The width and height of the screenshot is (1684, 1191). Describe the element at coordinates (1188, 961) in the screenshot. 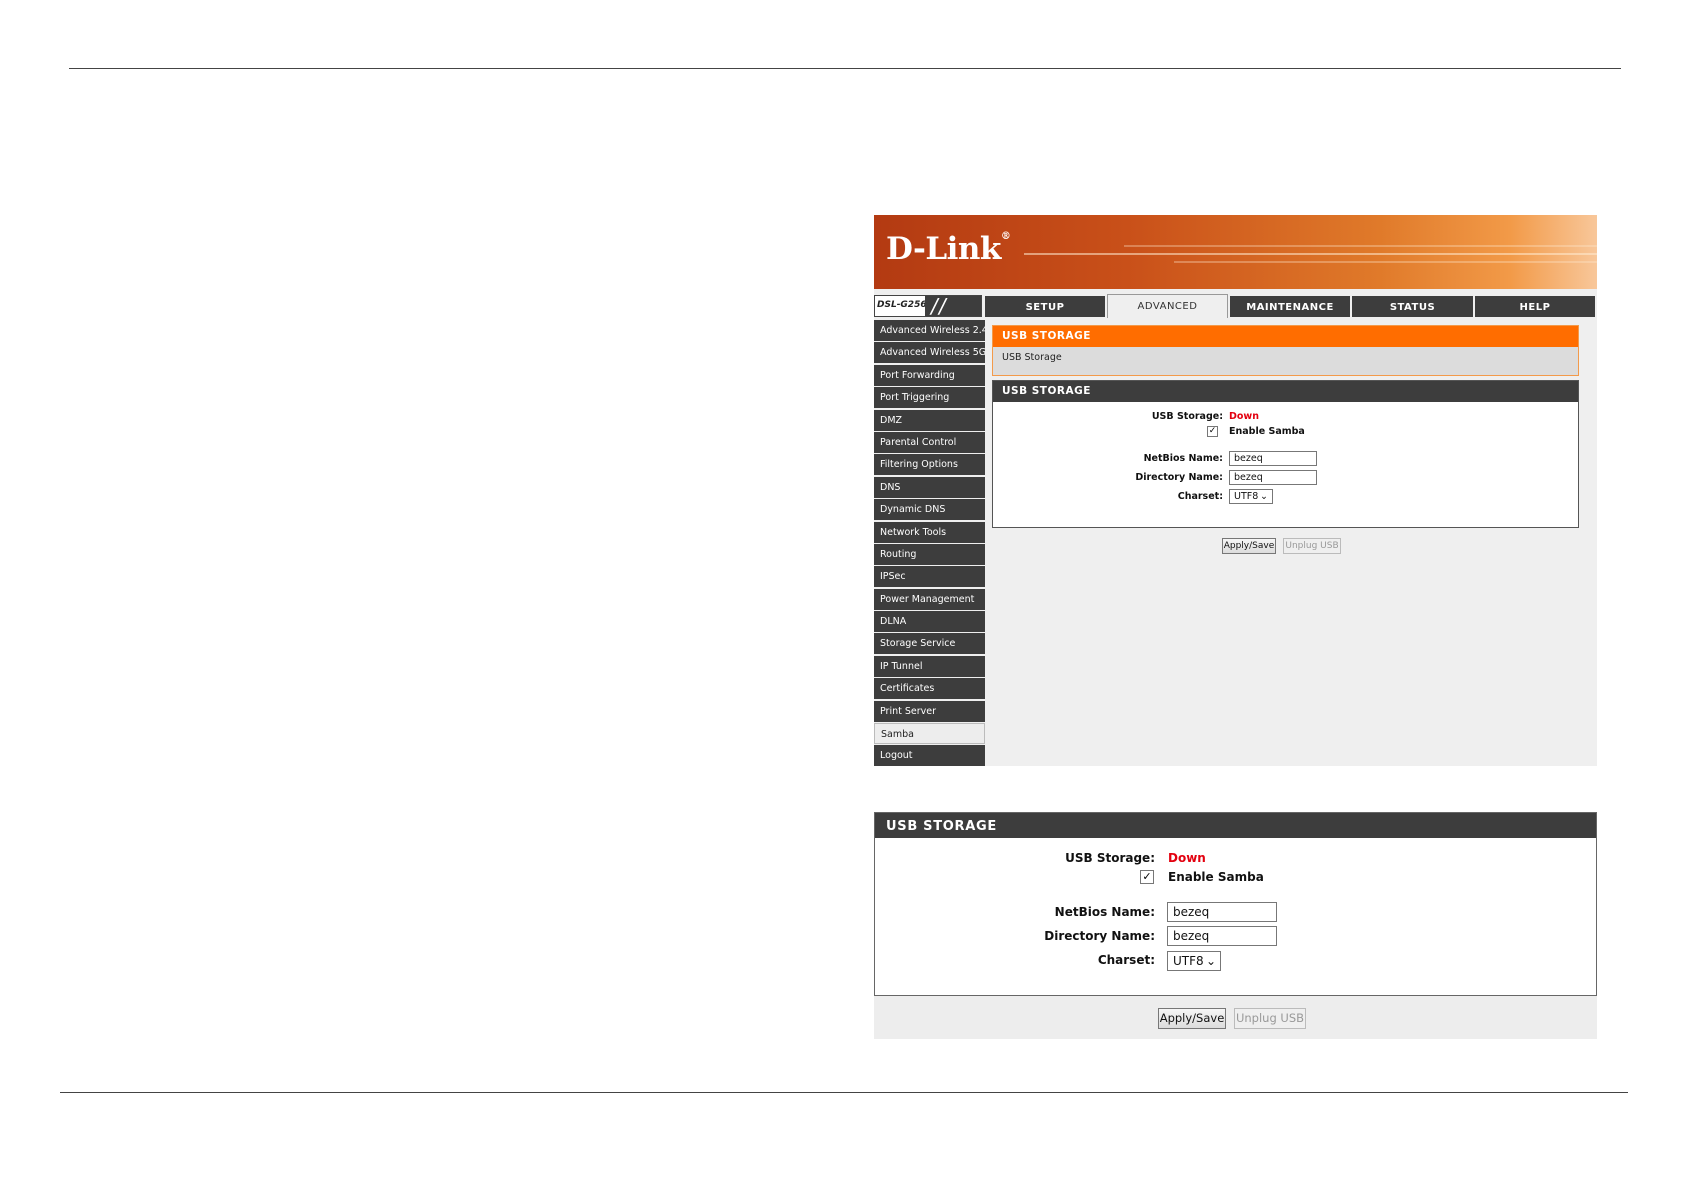

I see `charset-value-zoom: UTF8` at that location.